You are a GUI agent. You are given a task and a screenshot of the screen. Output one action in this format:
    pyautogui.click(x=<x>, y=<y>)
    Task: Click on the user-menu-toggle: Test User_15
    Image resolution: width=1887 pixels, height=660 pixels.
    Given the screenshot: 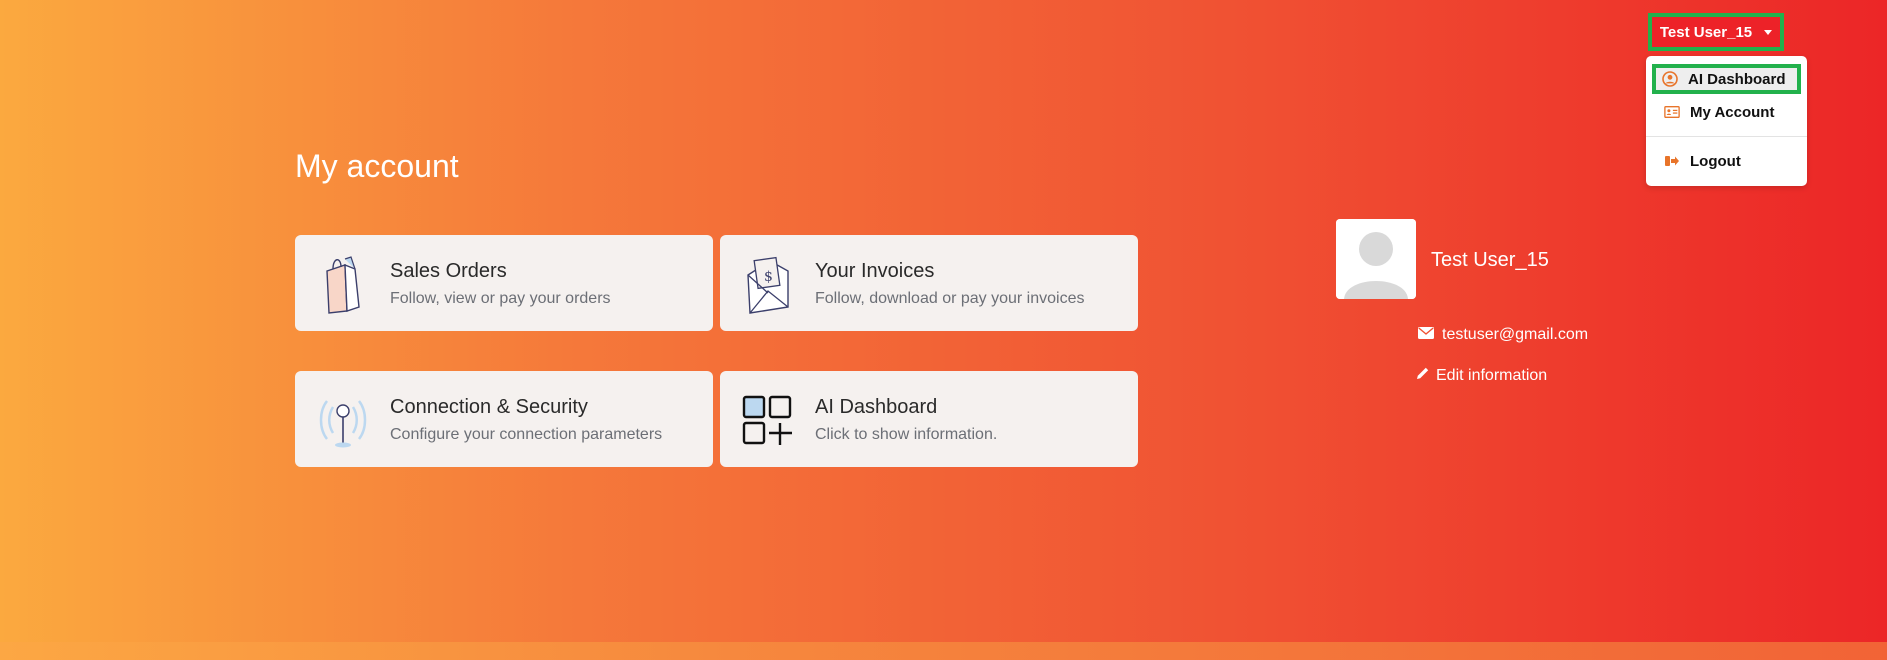 What is the action you would take?
    pyautogui.click(x=1716, y=32)
    